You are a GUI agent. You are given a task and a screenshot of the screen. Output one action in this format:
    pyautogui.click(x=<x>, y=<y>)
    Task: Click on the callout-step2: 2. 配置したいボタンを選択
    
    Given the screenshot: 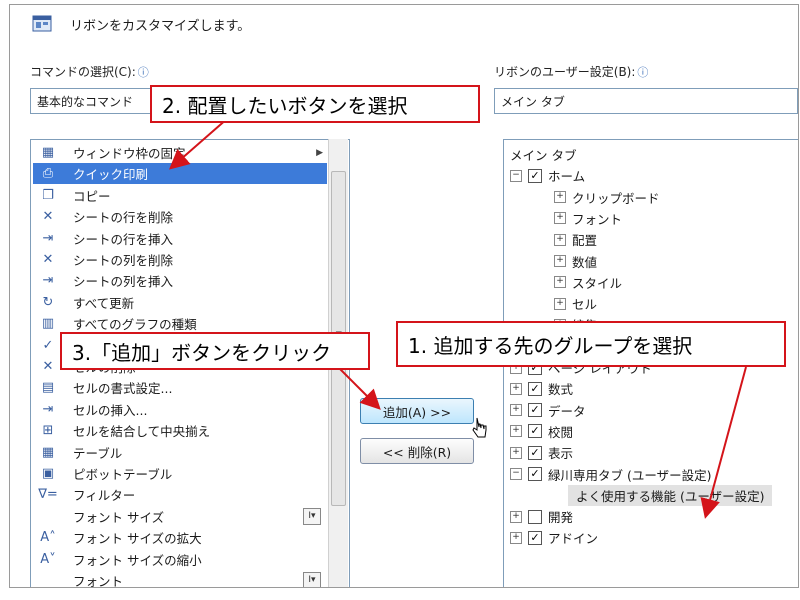 What is the action you would take?
    pyautogui.click(x=315, y=104)
    